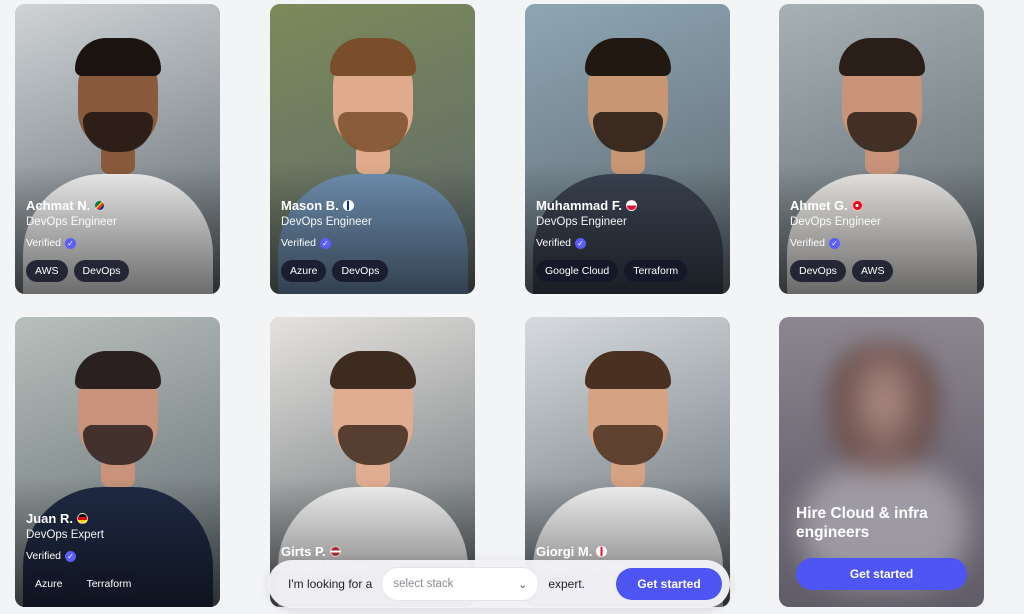 Image resolution: width=1024 pixels, height=614 pixels. Describe the element at coordinates (58, 205) in the screenshot. I see `expert-name: Achmat N.` at that location.